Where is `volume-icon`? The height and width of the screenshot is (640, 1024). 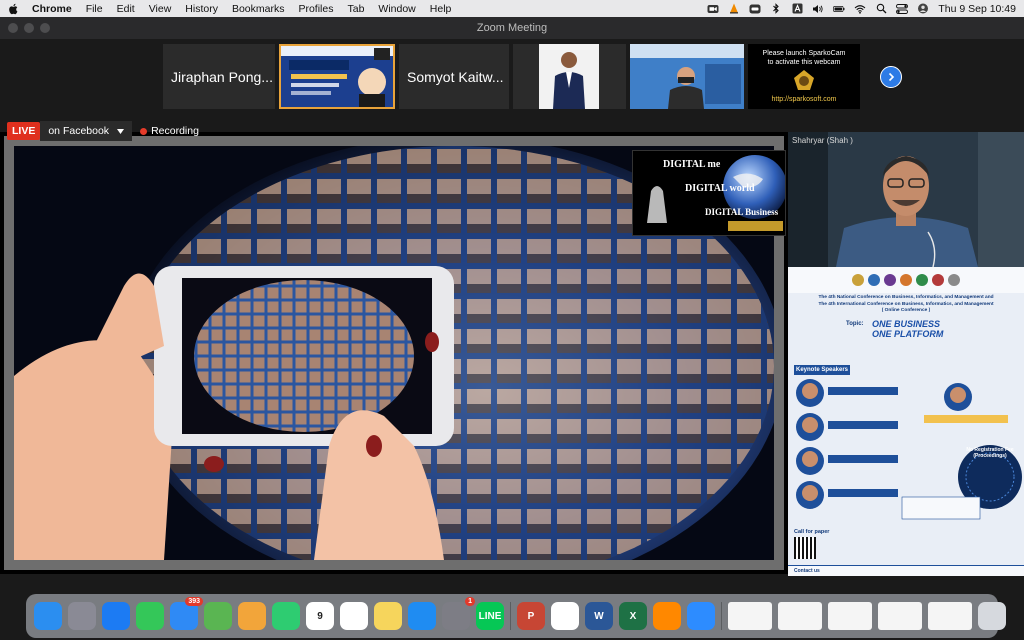 volume-icon is located at coordinates (818, 8).